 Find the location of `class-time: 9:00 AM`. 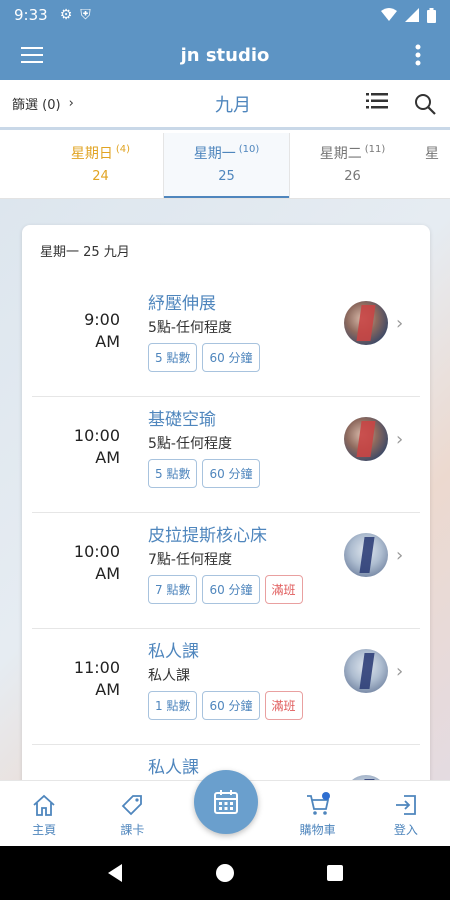

class-time: 9:00 AM is located at coordinates (102, 330).